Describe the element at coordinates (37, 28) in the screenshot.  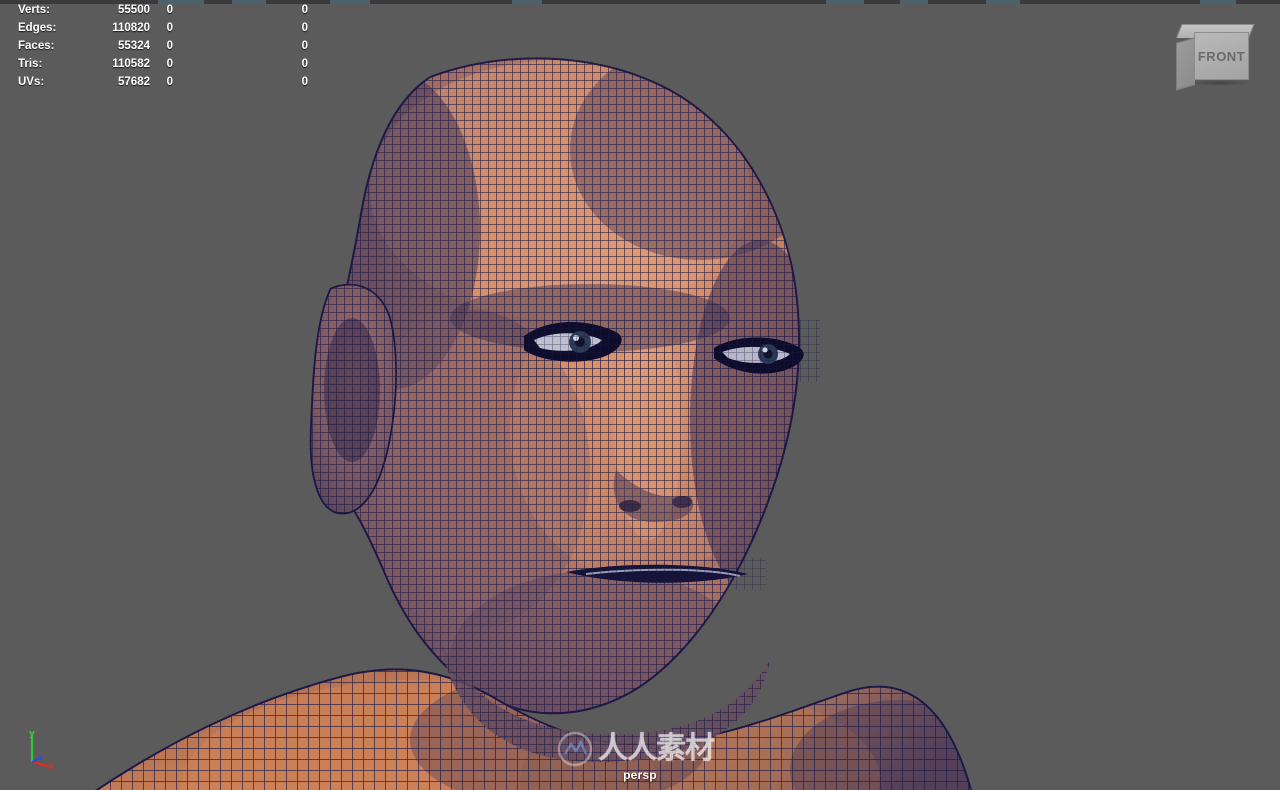
I see `stat-label: Edges:` at that location.